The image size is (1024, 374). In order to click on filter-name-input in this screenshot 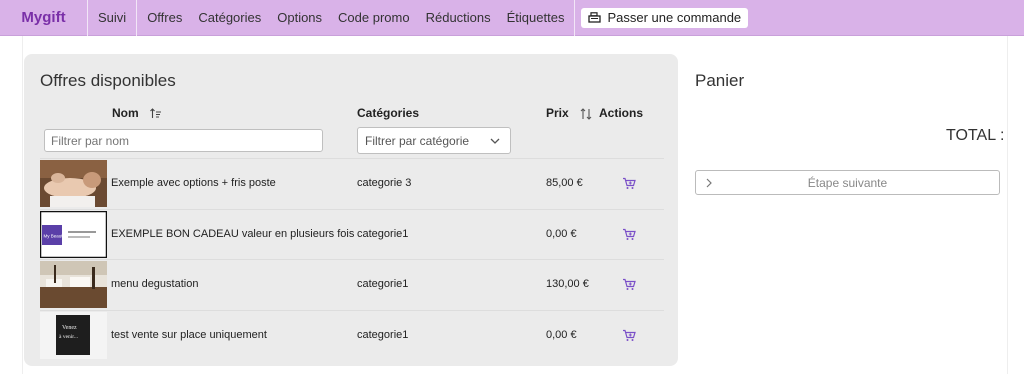, I will do `click(183, 140)`.